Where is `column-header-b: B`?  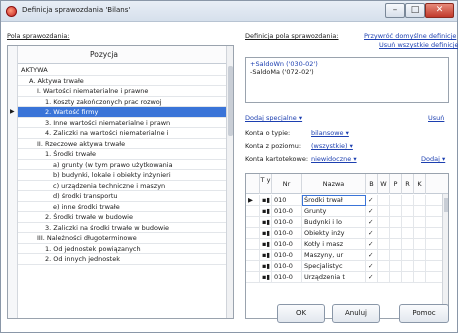 column-header-b: B is located at coordinates (372, 184).